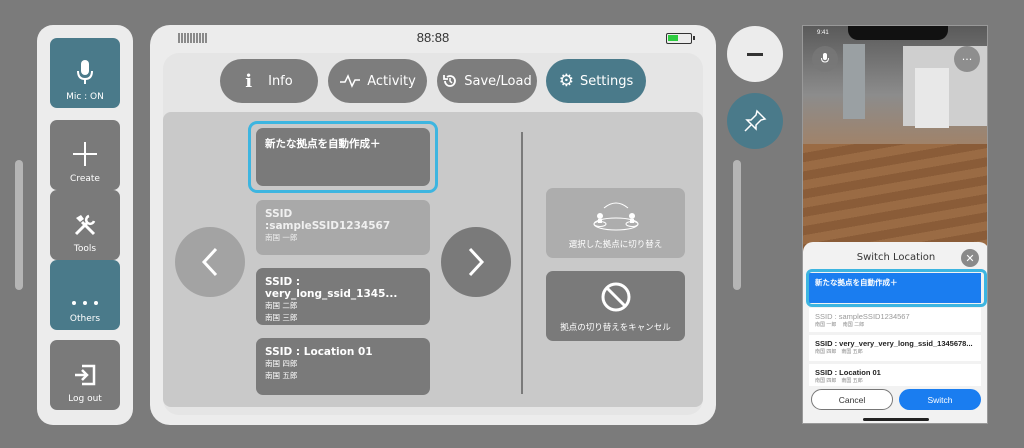 This screenshot has width=1024, height=448. I want to click on tab-info: i Info, so click(269, 81).